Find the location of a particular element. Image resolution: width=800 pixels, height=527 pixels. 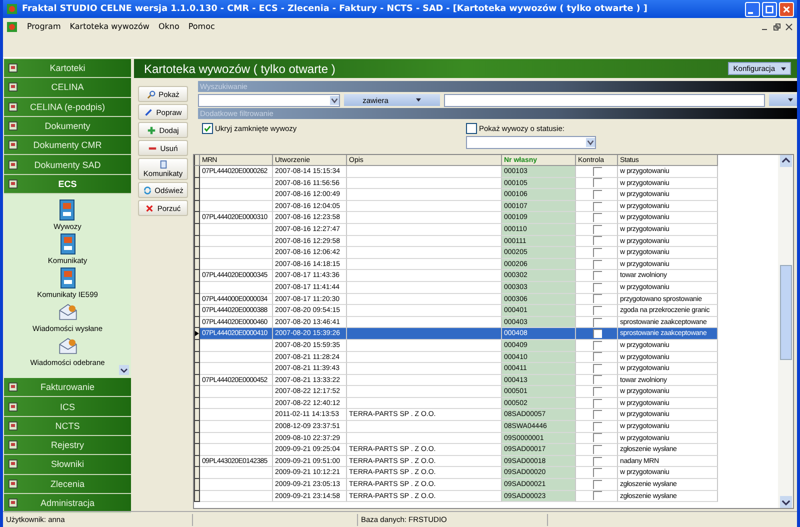

sidebar-section: ECS is located at coordinates (67, 184).